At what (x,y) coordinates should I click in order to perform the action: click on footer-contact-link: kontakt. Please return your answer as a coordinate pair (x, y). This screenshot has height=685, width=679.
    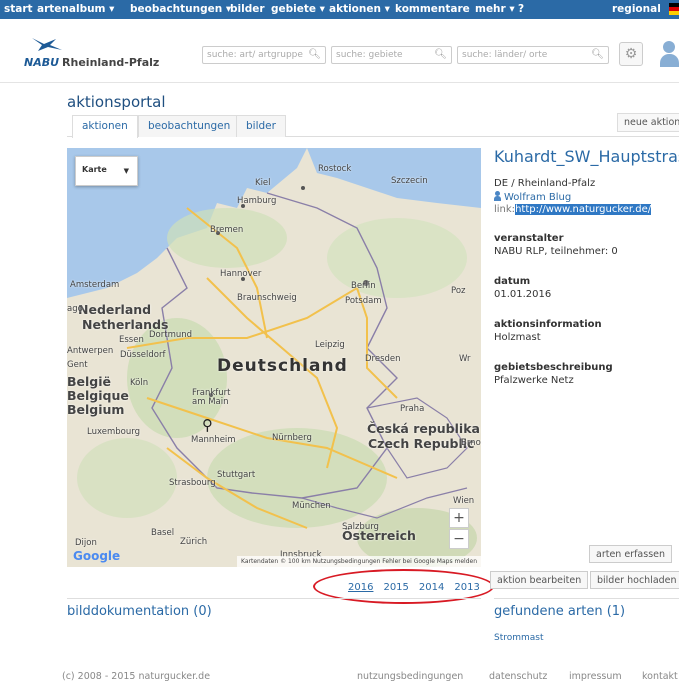
    Looking at the image, I should click on (660, 676).